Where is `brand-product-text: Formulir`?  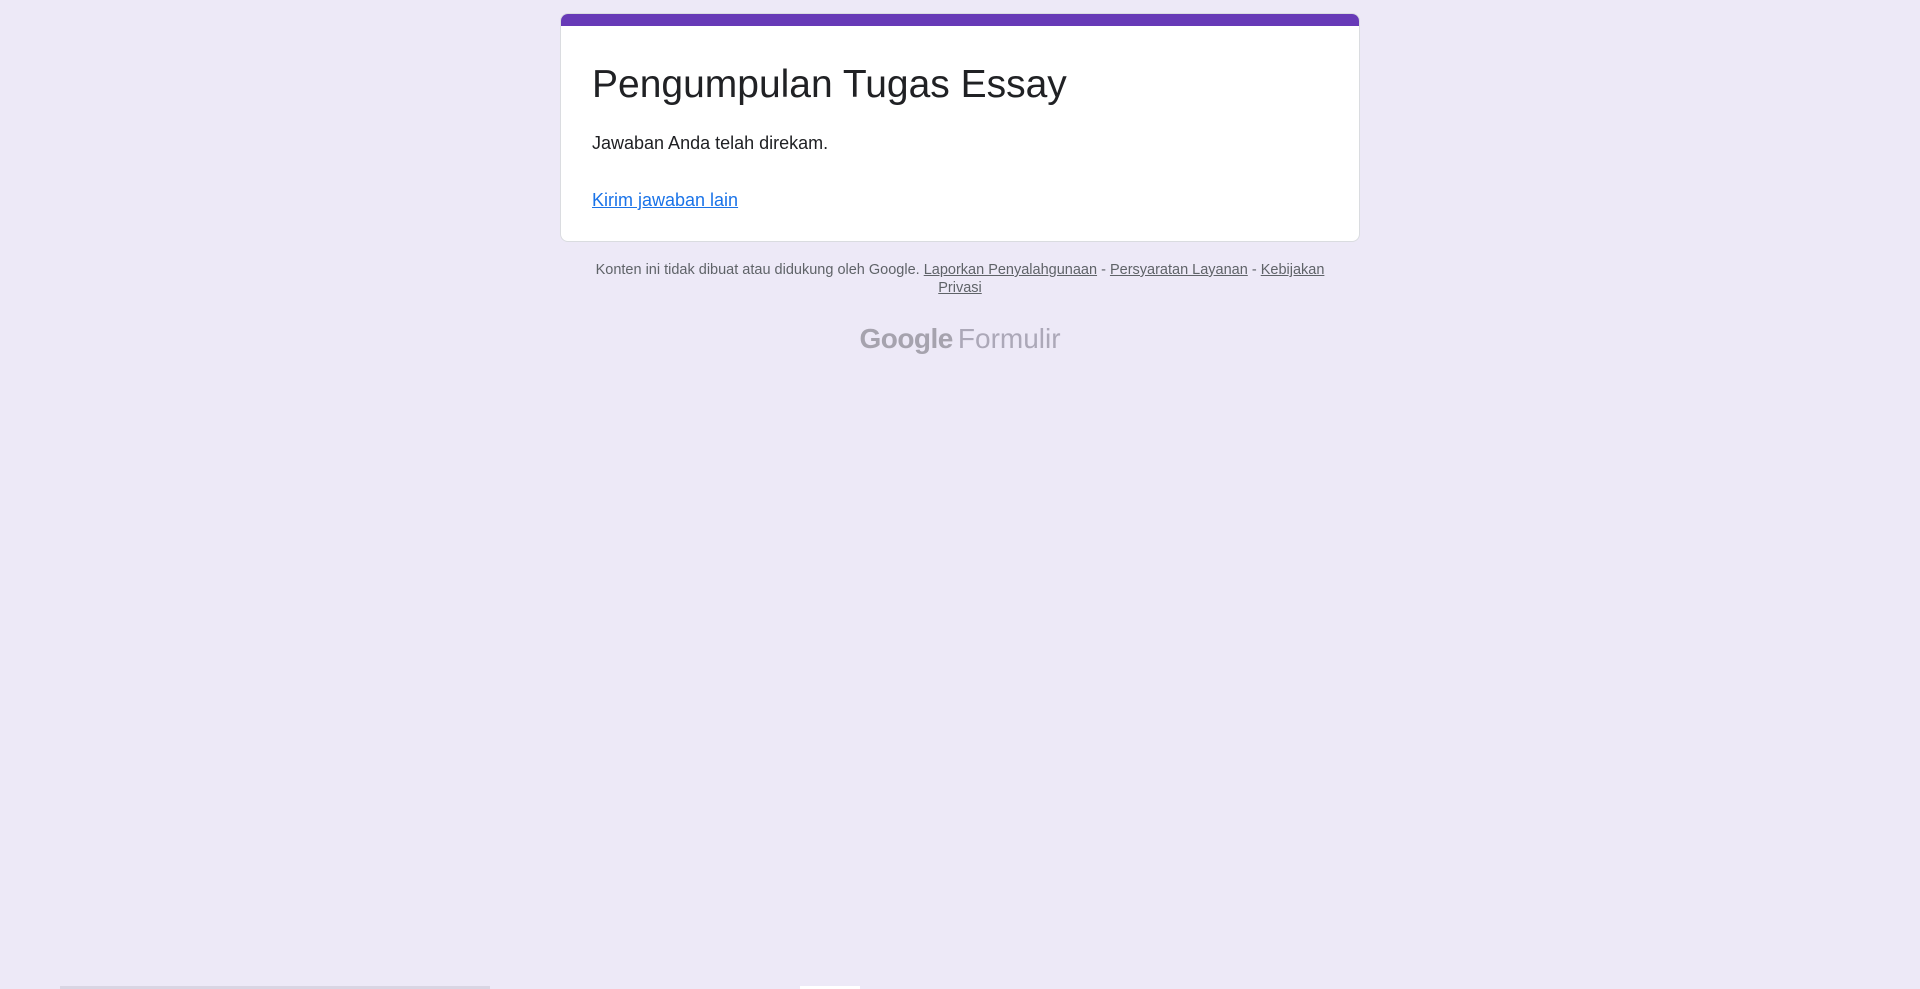 brand-product-text: Formulir is located at coordinates (1009, 338).